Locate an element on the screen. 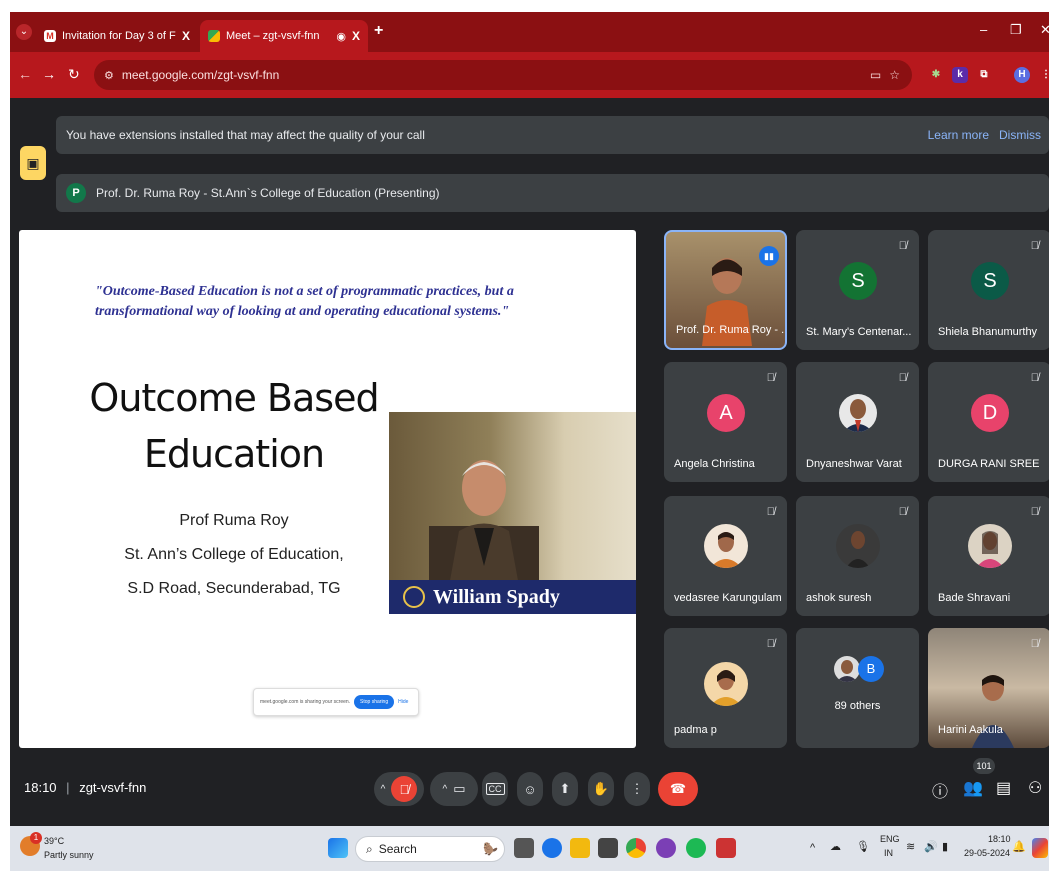 The image size is (1049, 871). raise-hand-button: ✋ is located at coordinates (601, 789).